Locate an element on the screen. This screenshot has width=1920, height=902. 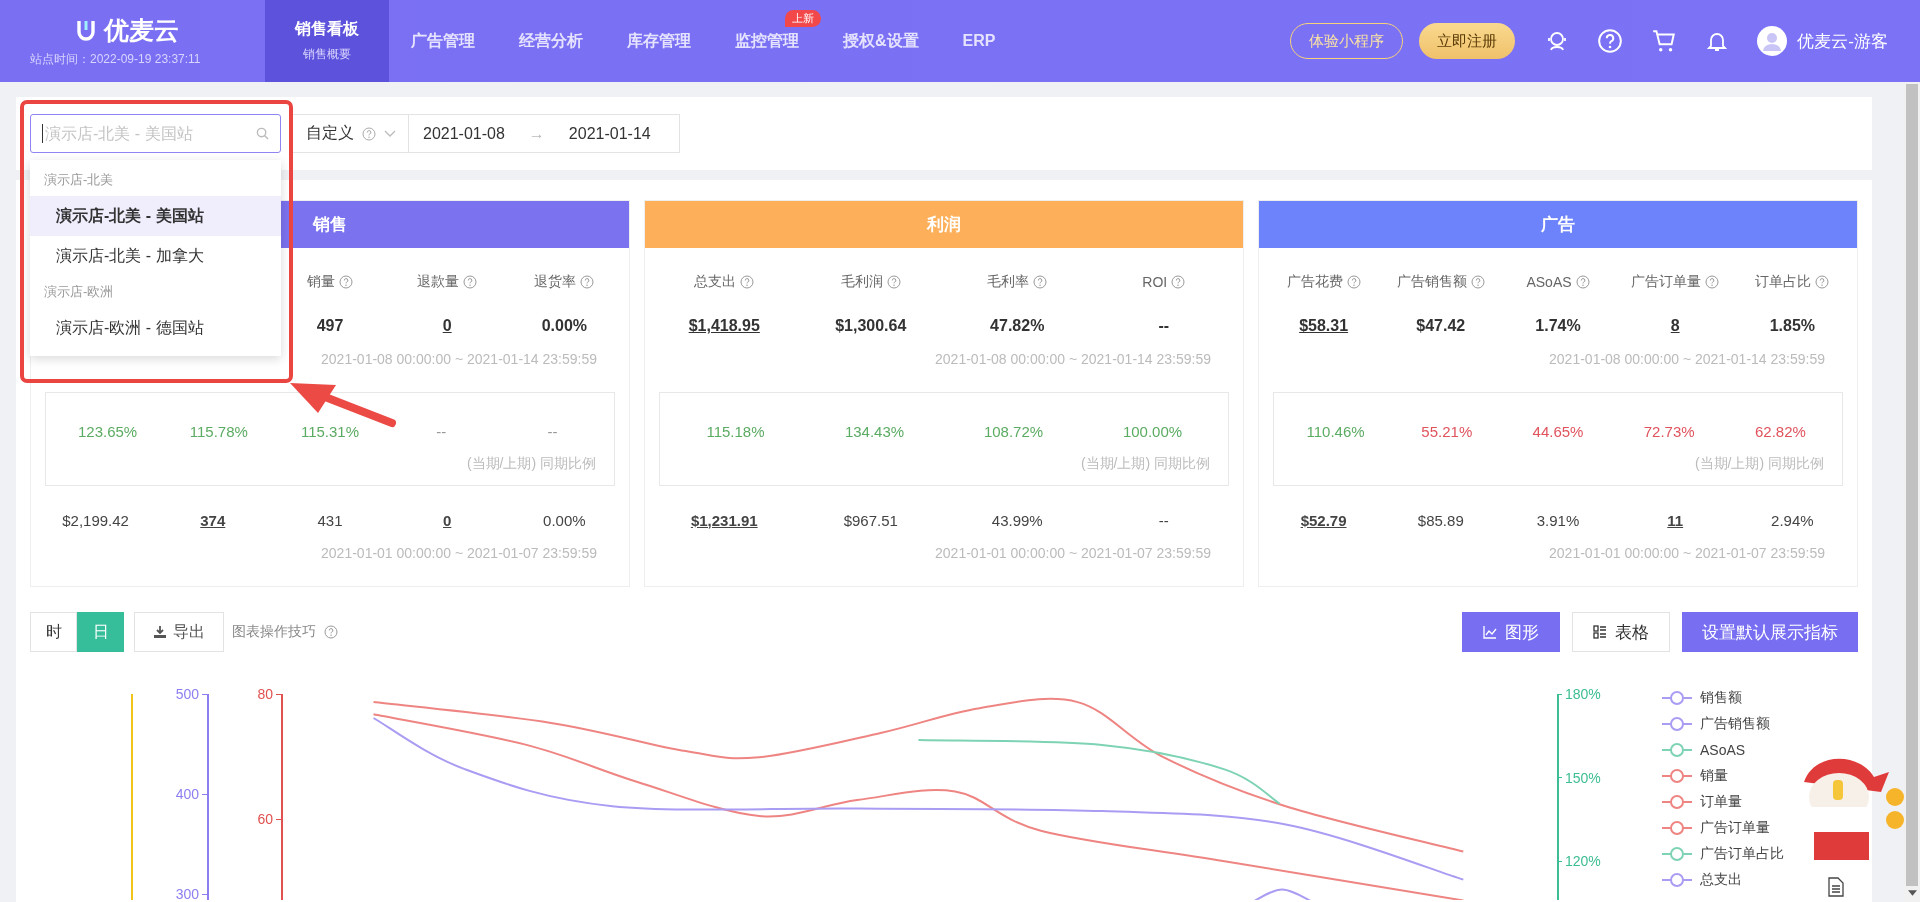
group-label: 演示店-欧洲 is located at coordinates (79, 292).